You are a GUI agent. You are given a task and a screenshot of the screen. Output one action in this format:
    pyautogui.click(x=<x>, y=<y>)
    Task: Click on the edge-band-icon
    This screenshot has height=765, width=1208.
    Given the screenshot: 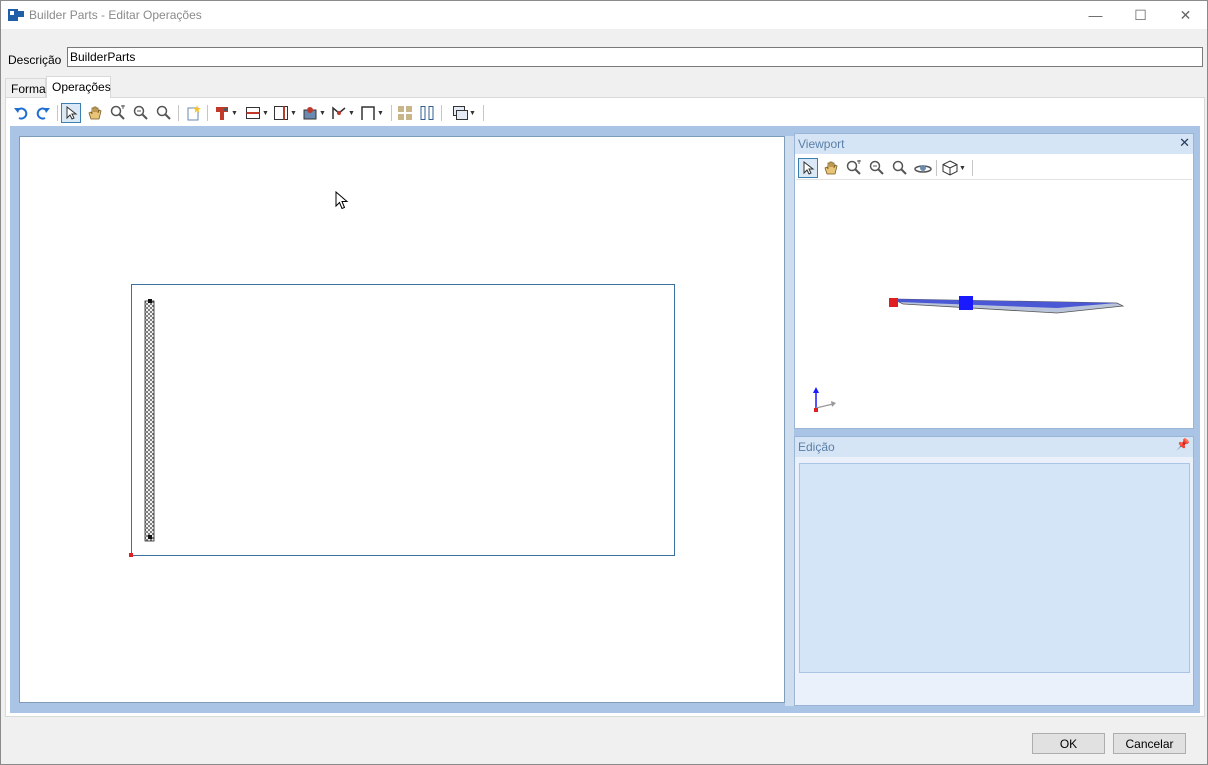 What is the action you would take?
    pyautogui.click(x=310, y=113)
    